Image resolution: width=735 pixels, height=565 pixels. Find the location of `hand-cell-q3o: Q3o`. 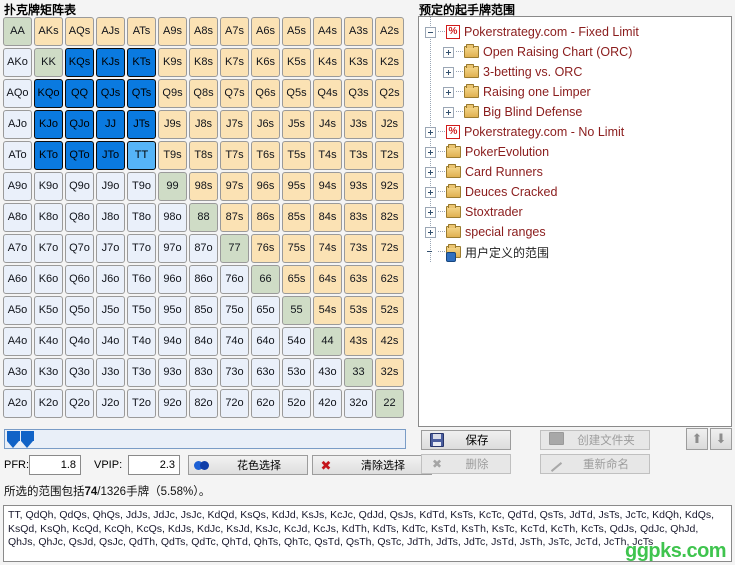

hand-cell-q3o: Q3o is located at coordinates (79, 372).